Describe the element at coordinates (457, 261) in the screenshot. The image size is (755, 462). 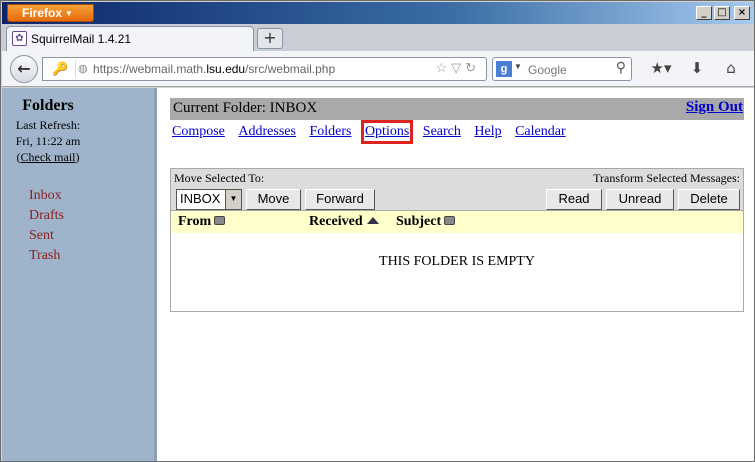
I see `empty-folder-message: THIS FOLDER IS EMPTY` at that location.